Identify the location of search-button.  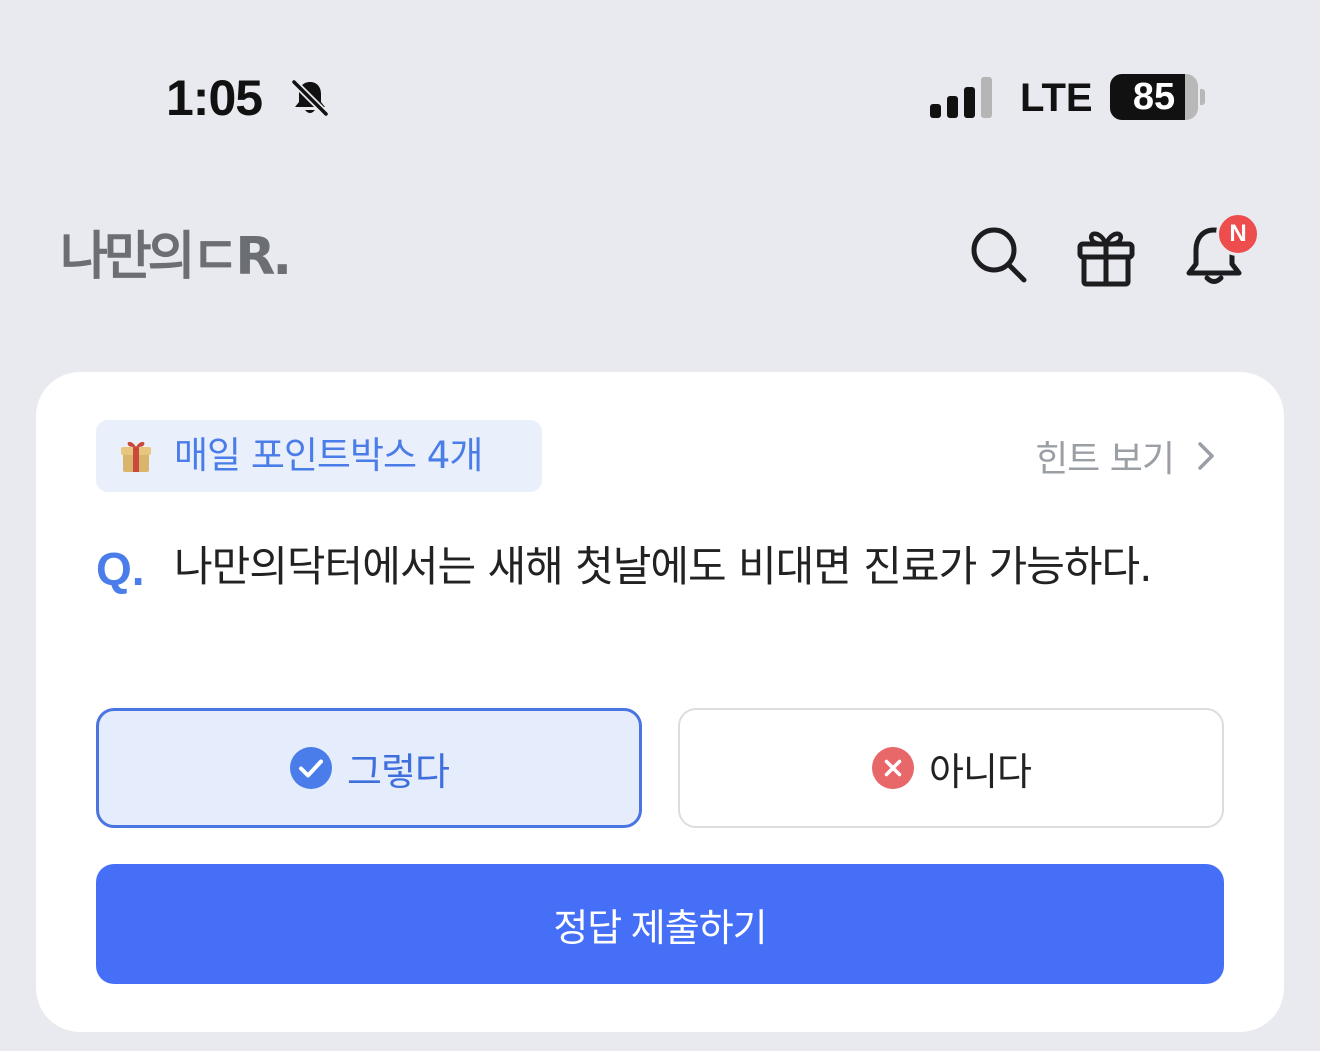
(998, 254).